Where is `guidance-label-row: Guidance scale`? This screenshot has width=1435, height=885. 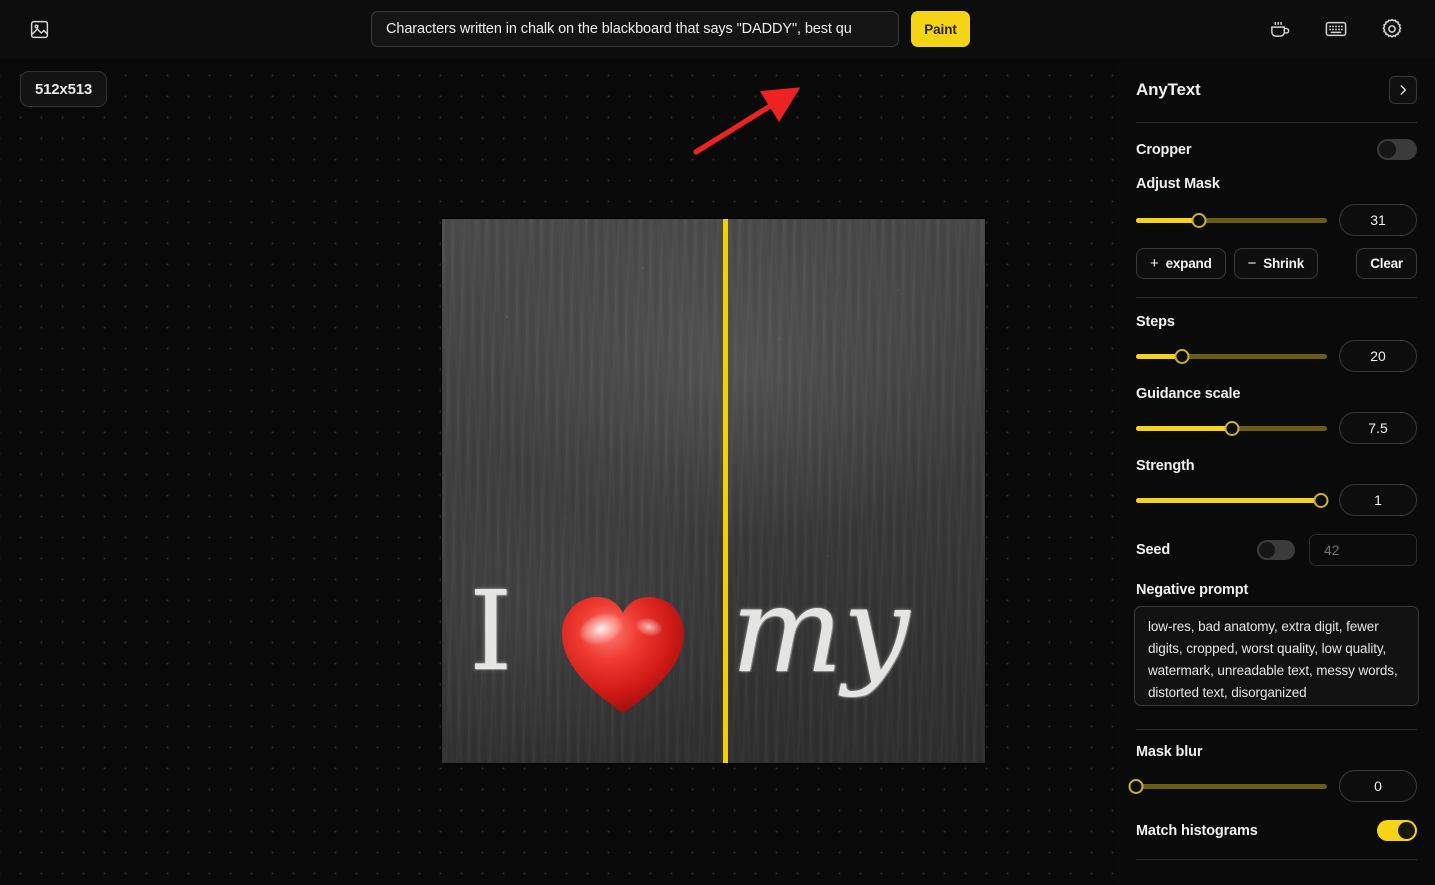 guidance-label-row: Guidance scale is located at coordinates (1276, 394).